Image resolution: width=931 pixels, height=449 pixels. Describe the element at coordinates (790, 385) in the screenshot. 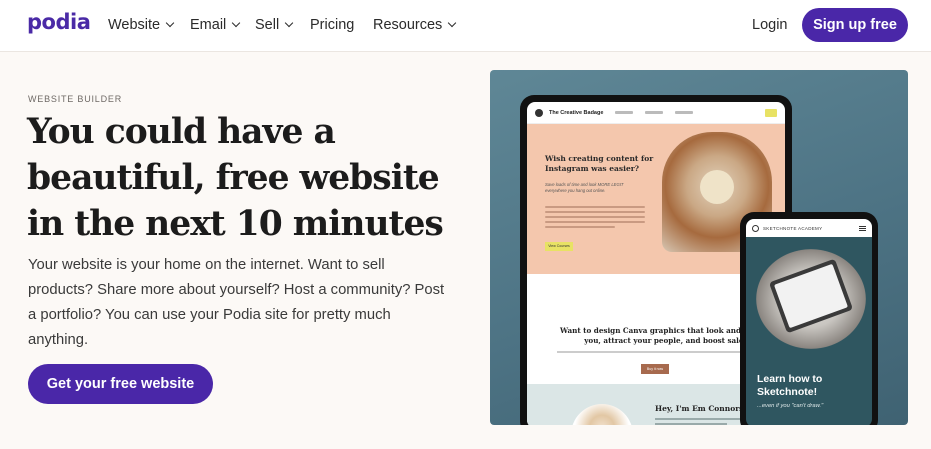

I see `phone-hero-title: Learn how to Sketchnote!` at that location.